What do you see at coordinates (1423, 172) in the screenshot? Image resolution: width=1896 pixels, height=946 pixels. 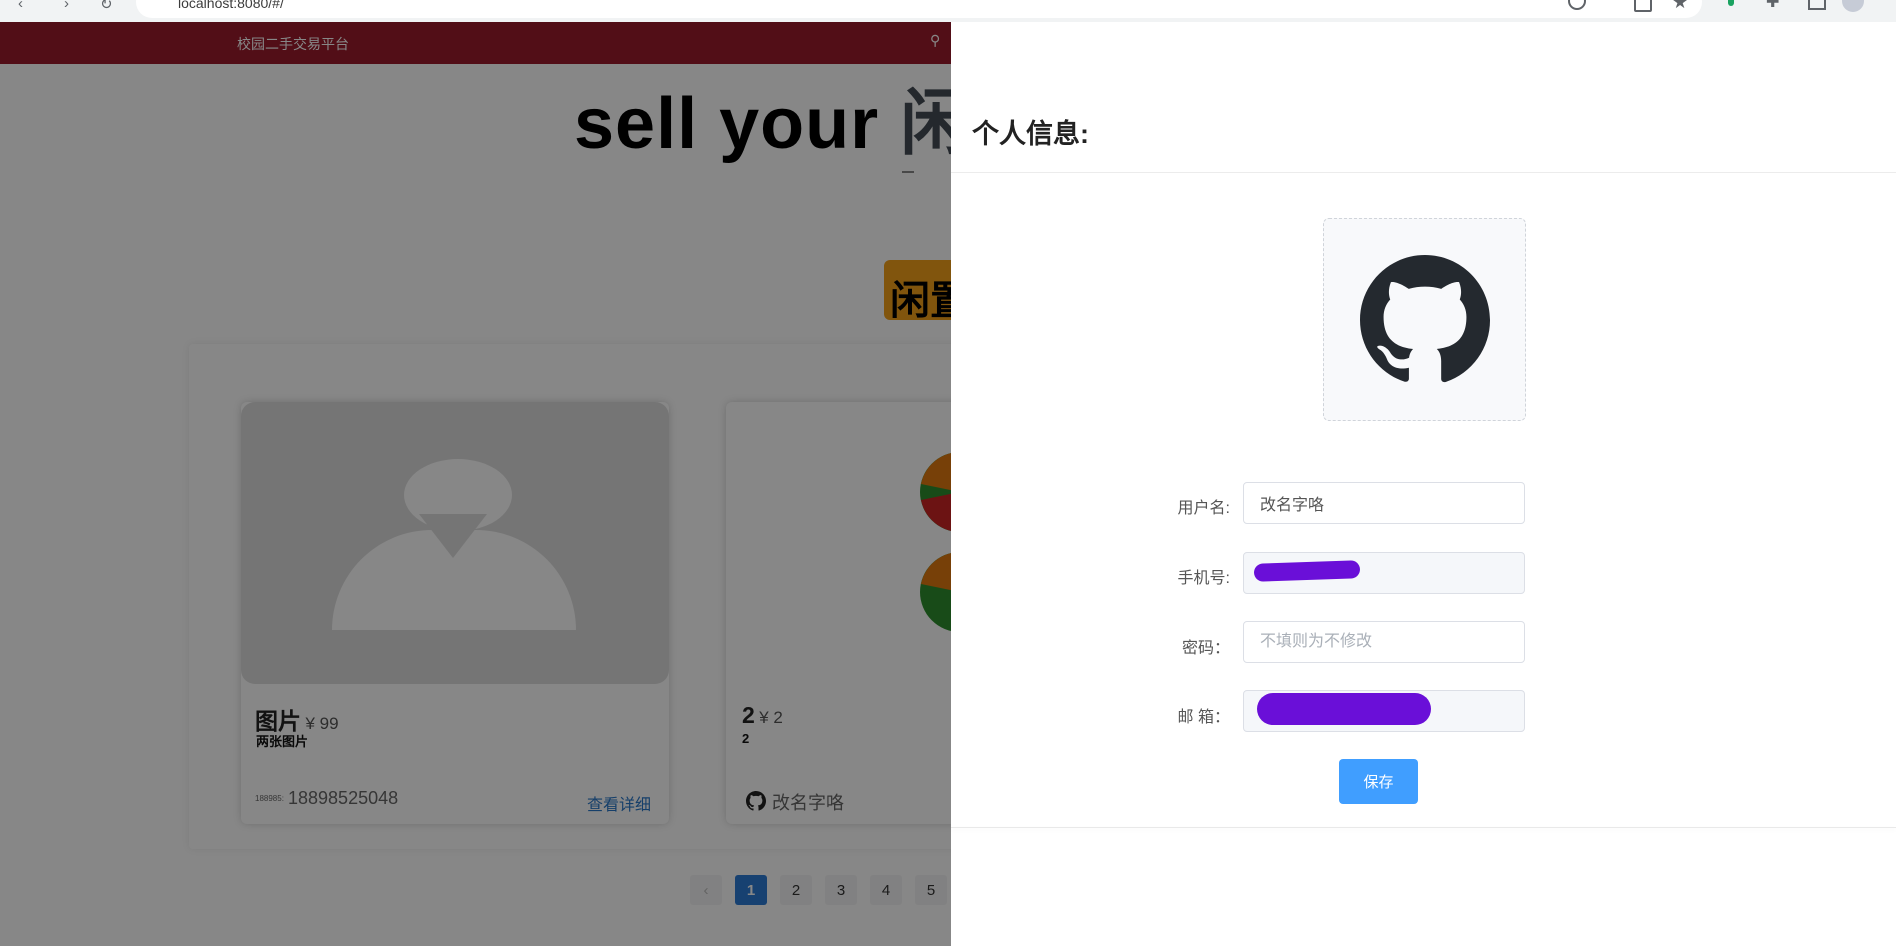 I see `drawer-header-divider` at bounding box center [1423, 172].